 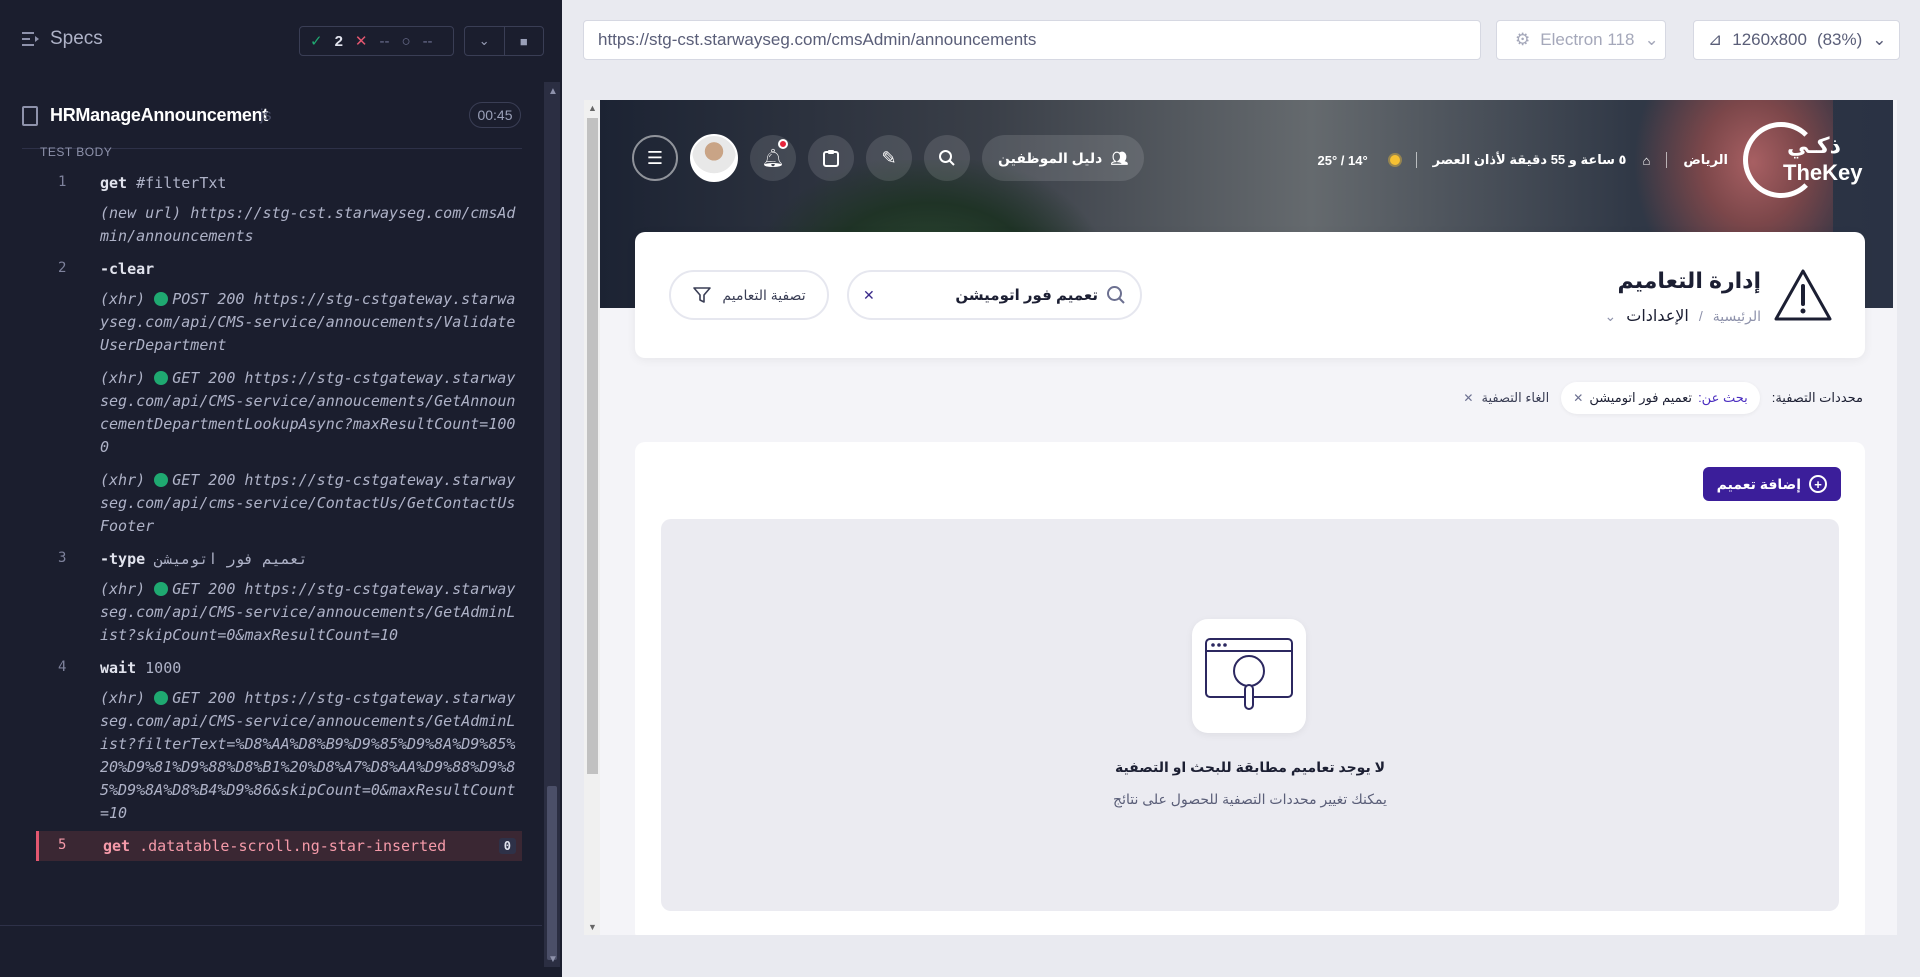 What do you see at coordinates (427, 41) in the screenshot?
I see `pending-count: --` at bounding box center [427, 41].